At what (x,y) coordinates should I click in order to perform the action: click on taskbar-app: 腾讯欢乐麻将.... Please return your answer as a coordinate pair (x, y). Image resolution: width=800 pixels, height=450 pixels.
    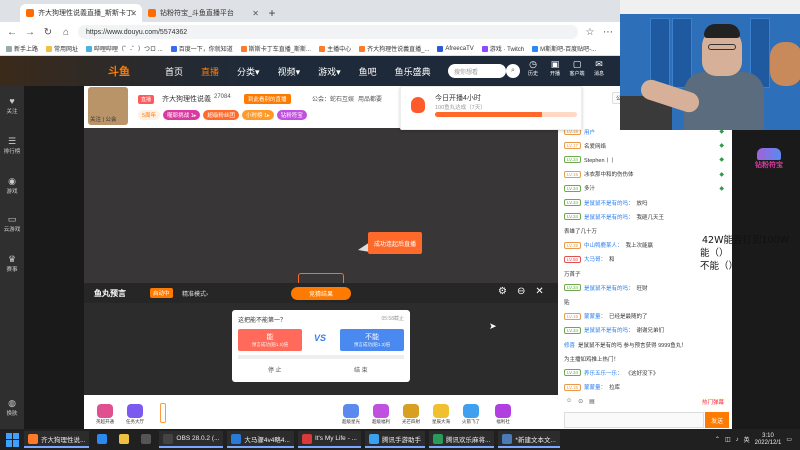
    Looking at the image, I should click on (462, 439).